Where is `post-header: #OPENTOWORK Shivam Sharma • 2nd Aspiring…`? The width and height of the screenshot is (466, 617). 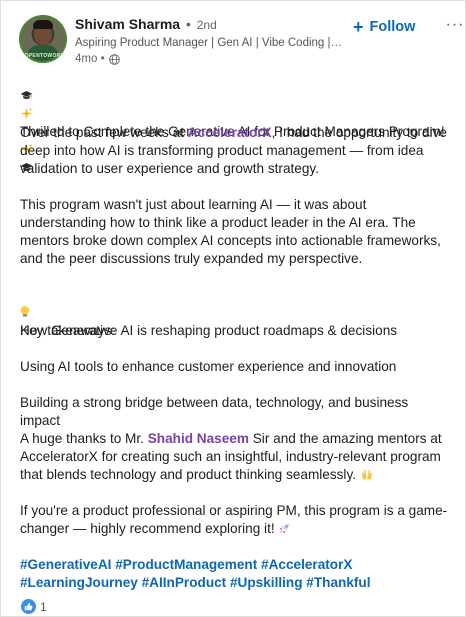 post-header: #OPENTOWORK Shivam Sharma • 2nd Aspiring… is located at coordinates (241, 41).